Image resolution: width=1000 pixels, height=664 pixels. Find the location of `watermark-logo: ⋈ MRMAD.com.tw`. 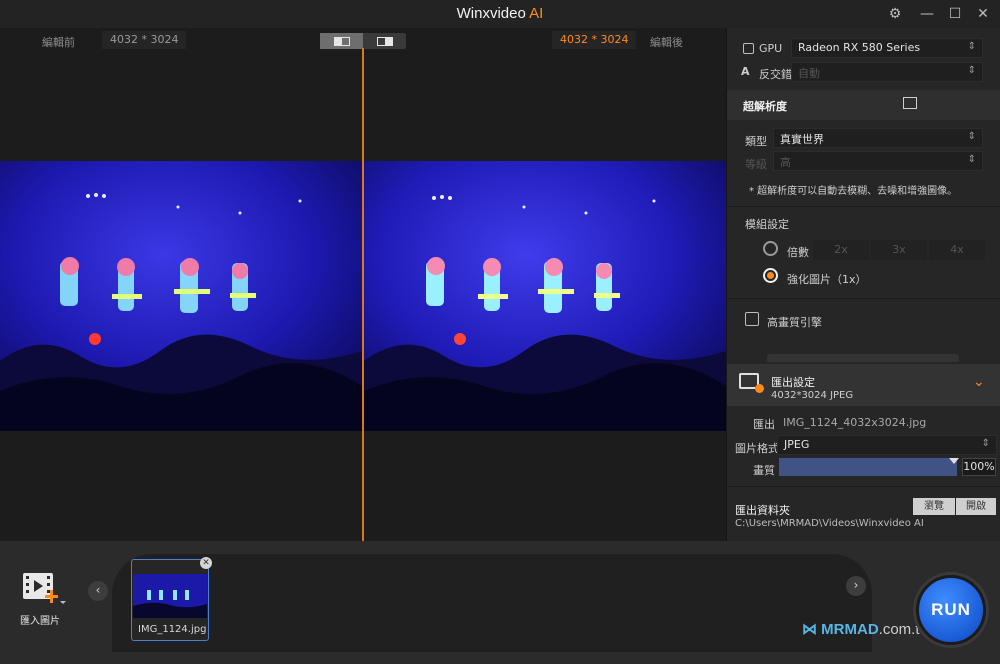

watermark-logo: ⋈ MRMAD.com.tw is located at coordinates (866, 629).